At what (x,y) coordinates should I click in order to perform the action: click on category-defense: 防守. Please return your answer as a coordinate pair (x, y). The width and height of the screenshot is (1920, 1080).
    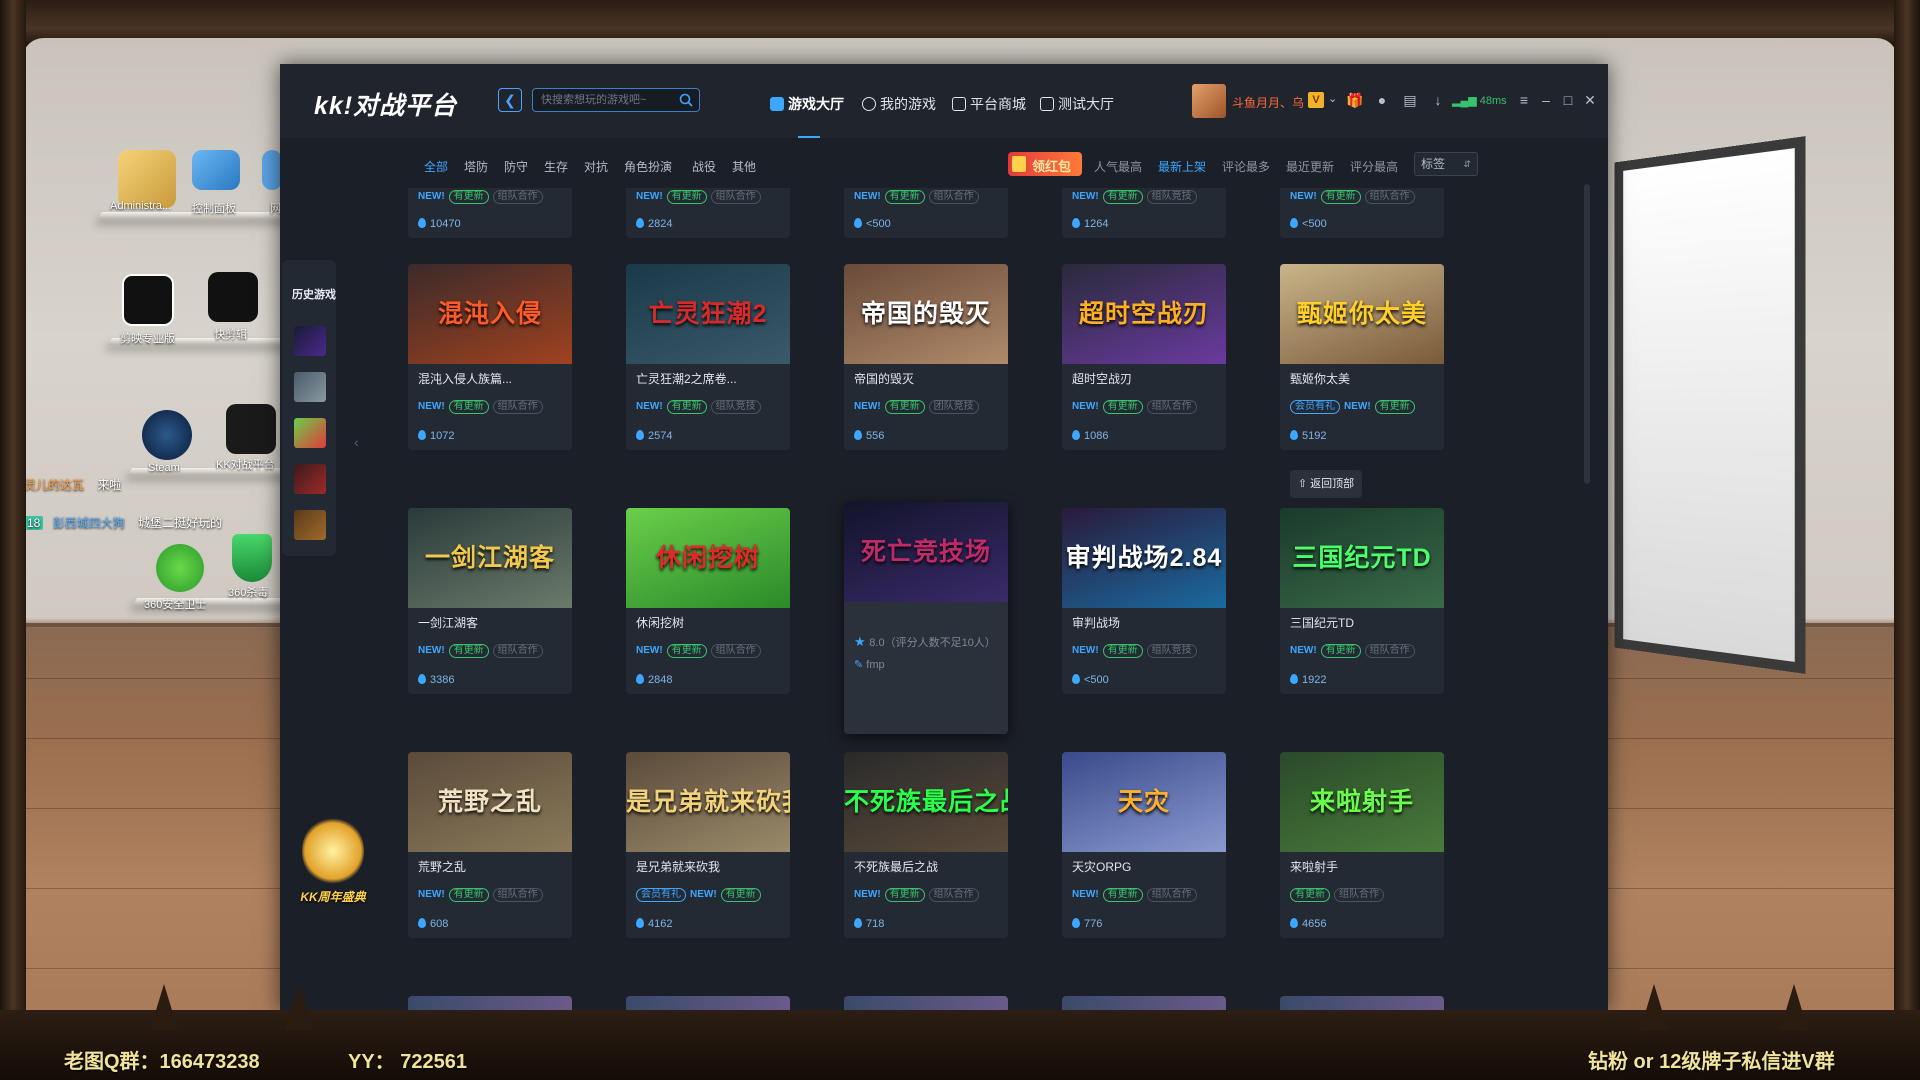
    Looking at the image, I should click on (516, 166).